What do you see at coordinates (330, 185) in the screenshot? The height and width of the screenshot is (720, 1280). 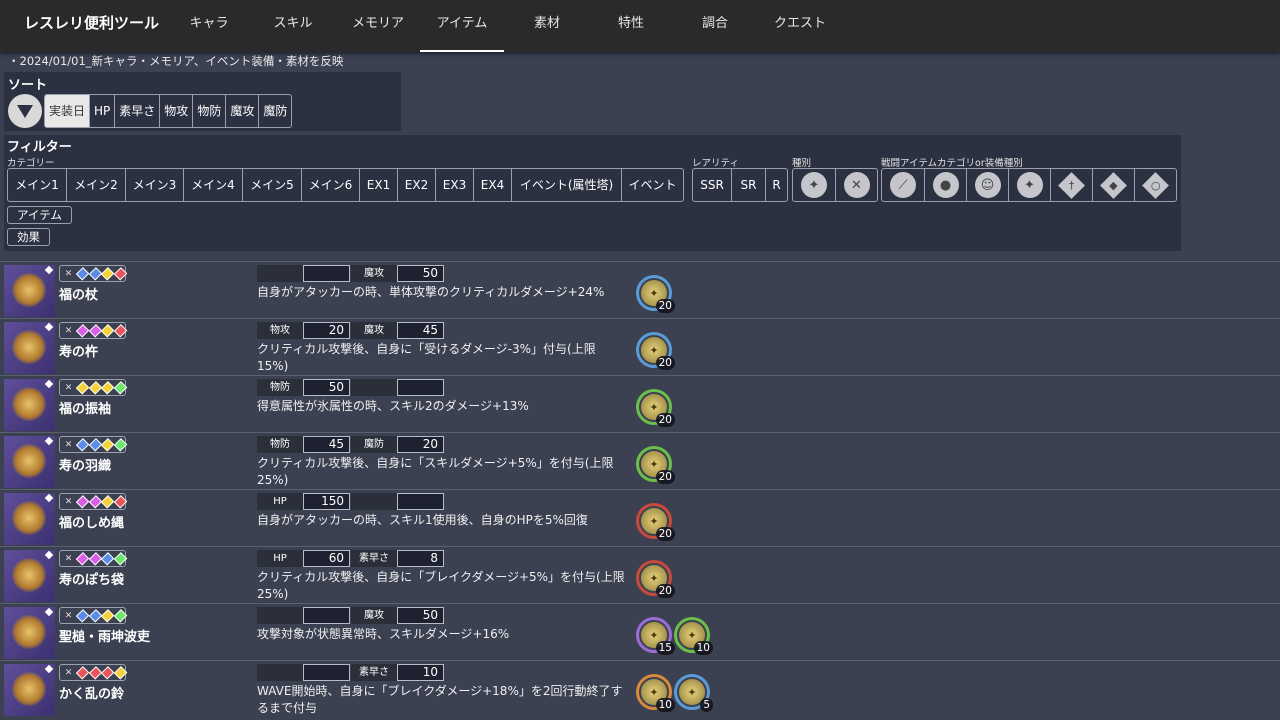 I see `category-main6: メイン6` at bounding box center [330, 185].